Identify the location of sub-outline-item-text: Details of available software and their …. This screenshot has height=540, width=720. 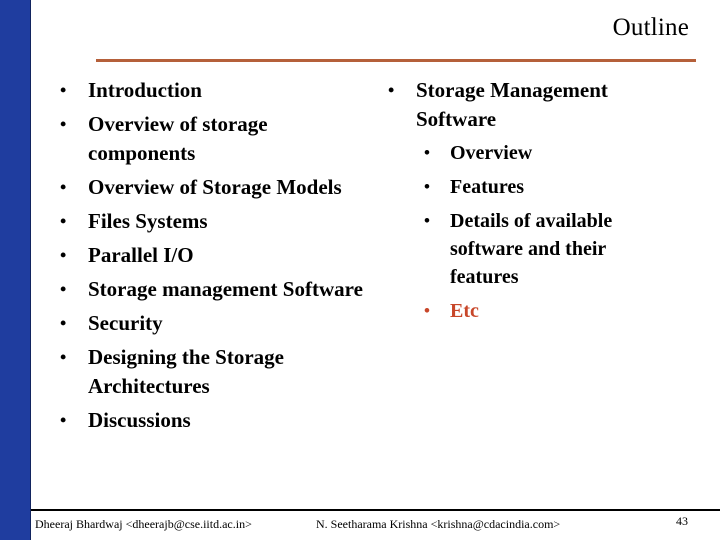
(531, 249).